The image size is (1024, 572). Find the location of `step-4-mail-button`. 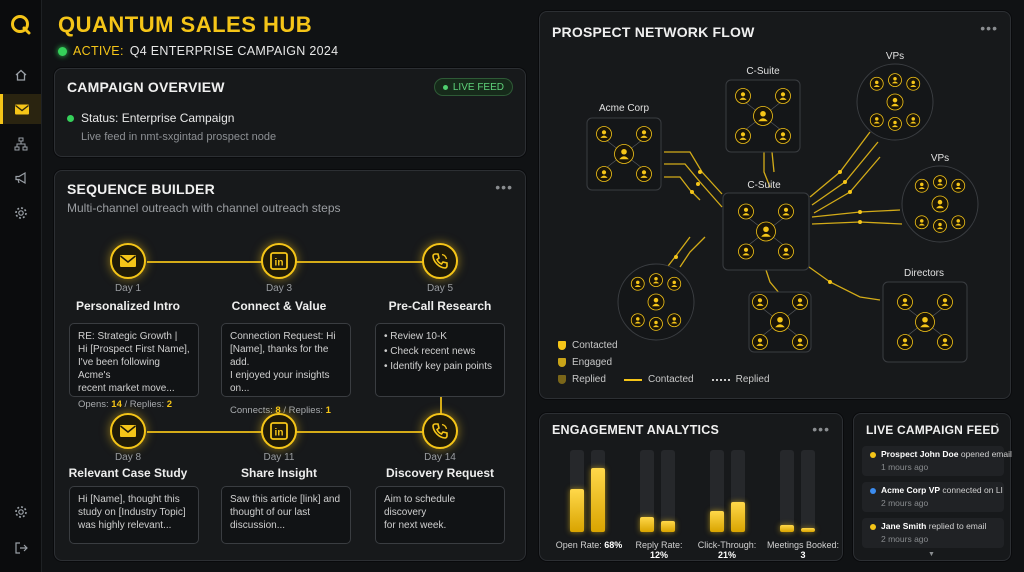

step-4-mail-button is located at coordinates (128, 431).